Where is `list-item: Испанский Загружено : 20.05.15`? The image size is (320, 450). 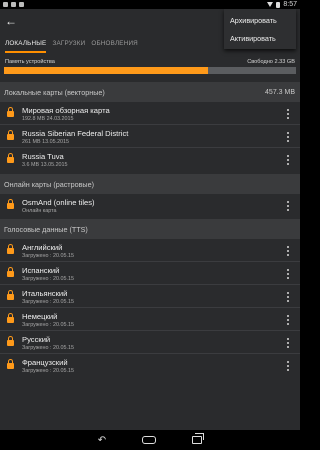 list-item: Испанский Загружено : 20.05.15 is located at coordinates (150, 273).